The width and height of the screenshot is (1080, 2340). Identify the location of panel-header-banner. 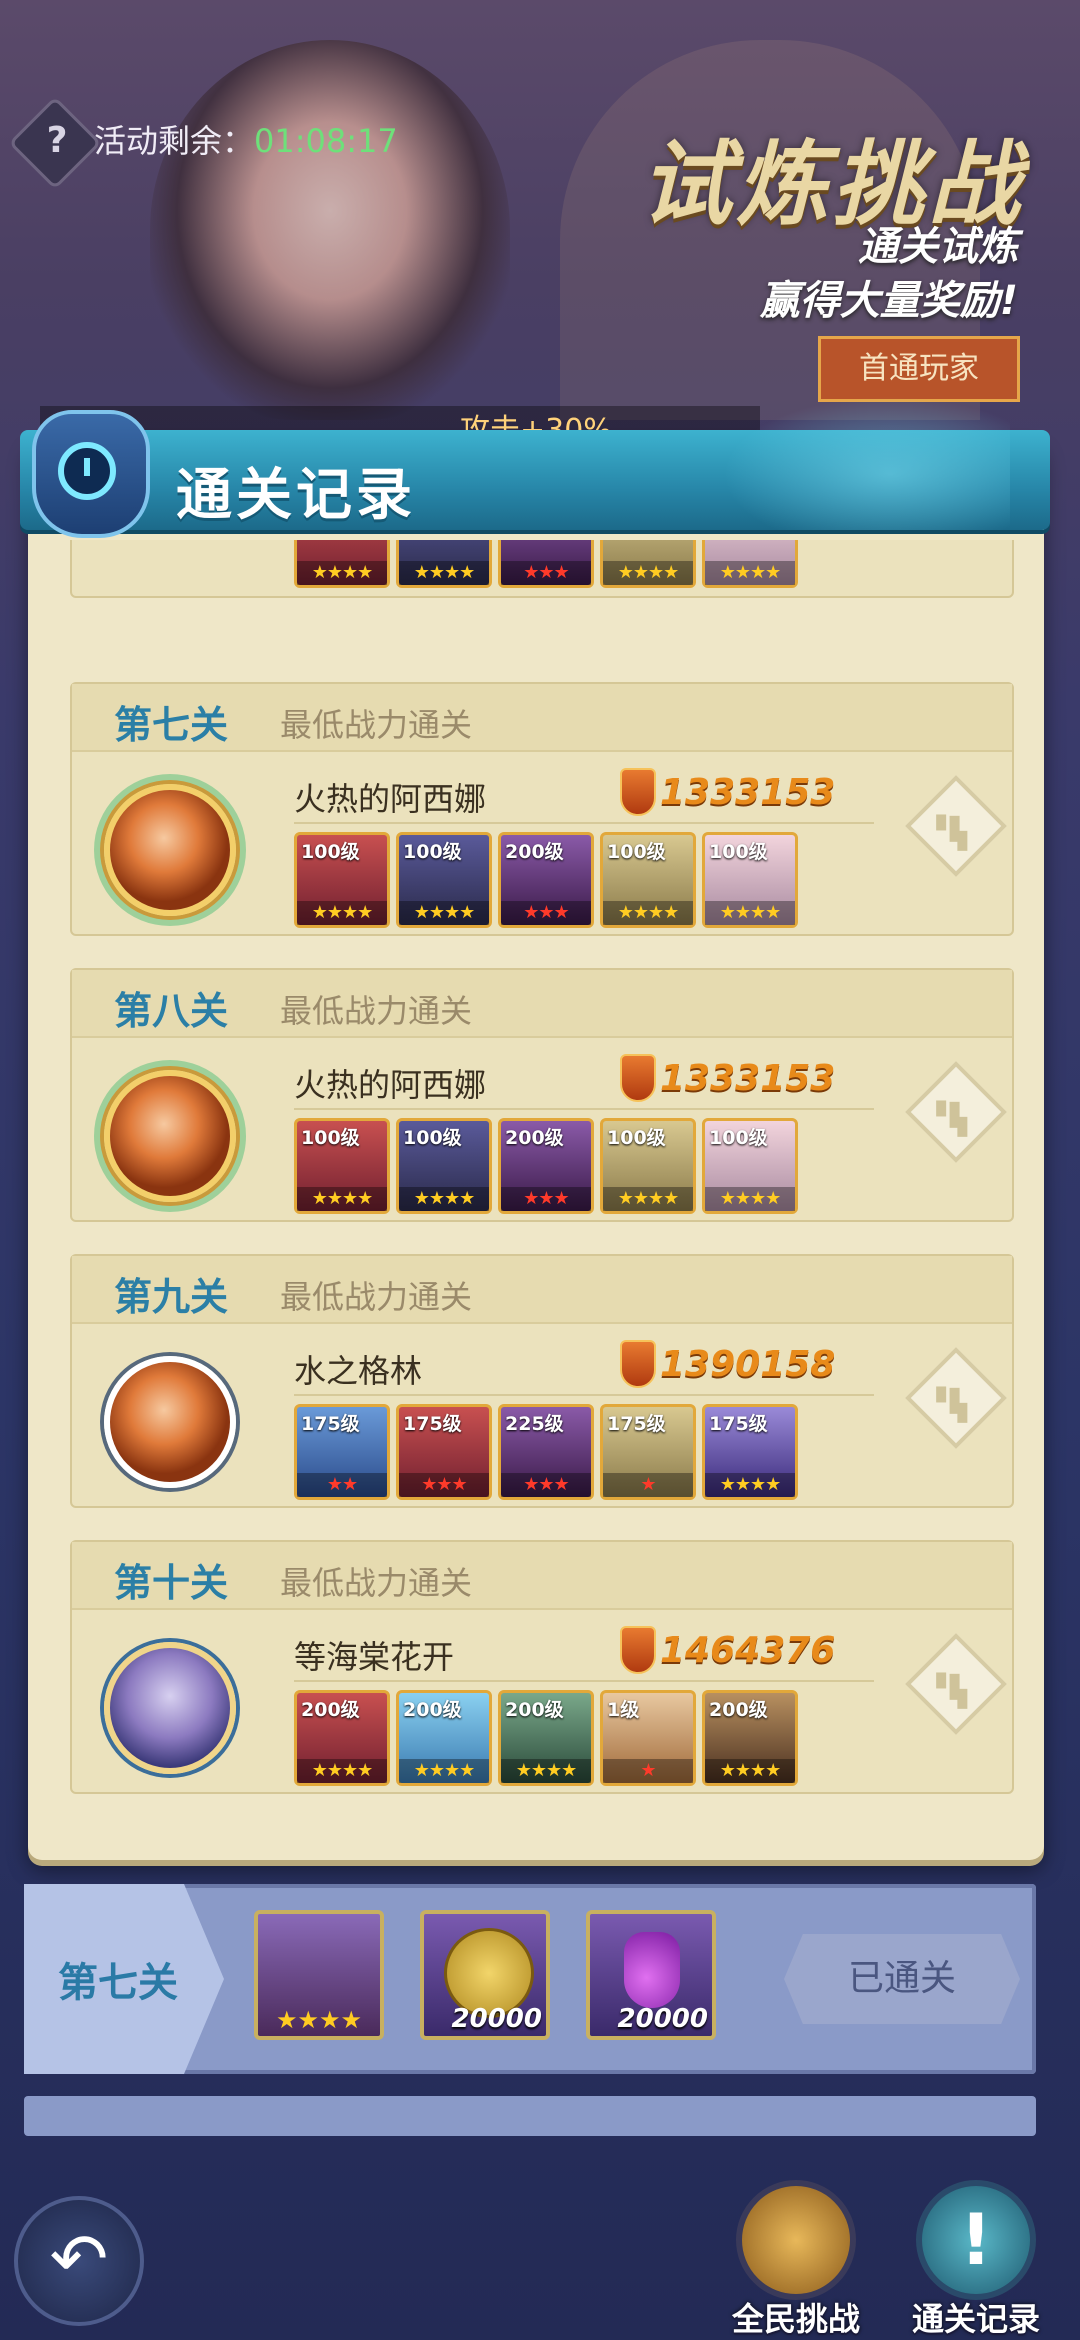
(535, 460).